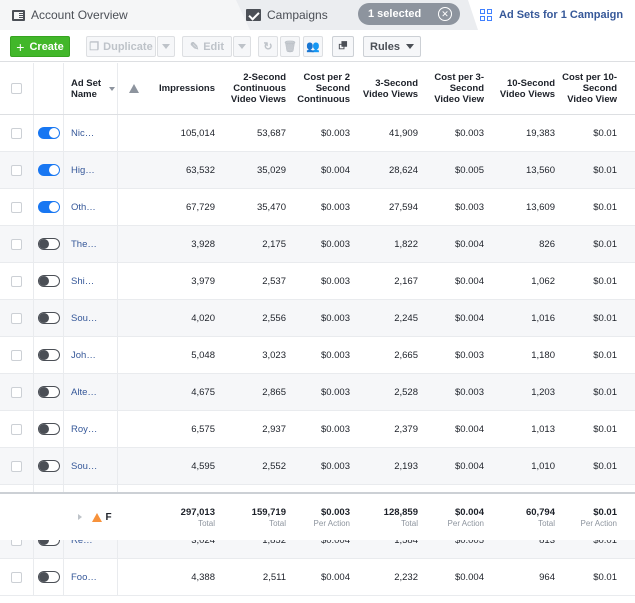 The width and height of the screenshot is (635, 603). I want to click on tab-adsets: Ad Sets for 1 Campaign, so click(551, 15).